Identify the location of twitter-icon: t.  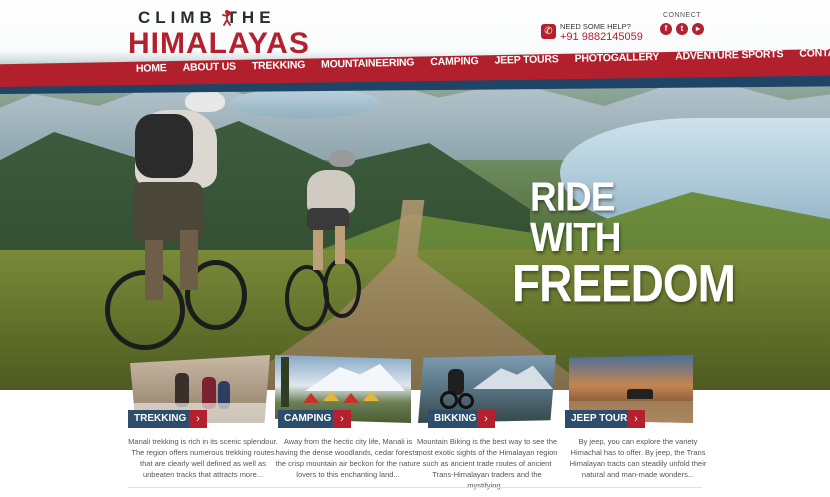
(682, 29).